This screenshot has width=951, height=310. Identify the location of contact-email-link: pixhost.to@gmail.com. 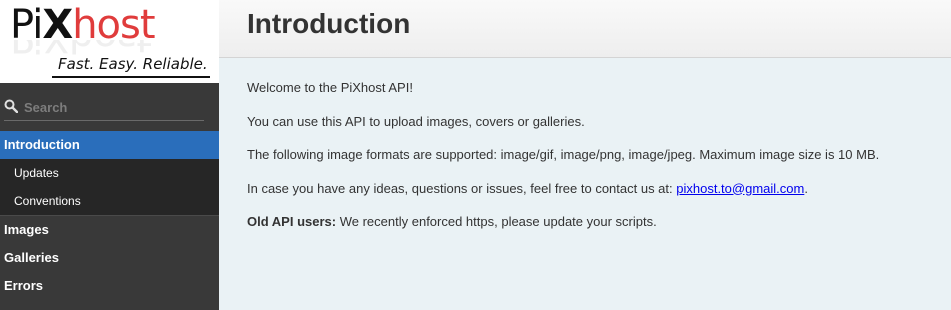
(740, 188).